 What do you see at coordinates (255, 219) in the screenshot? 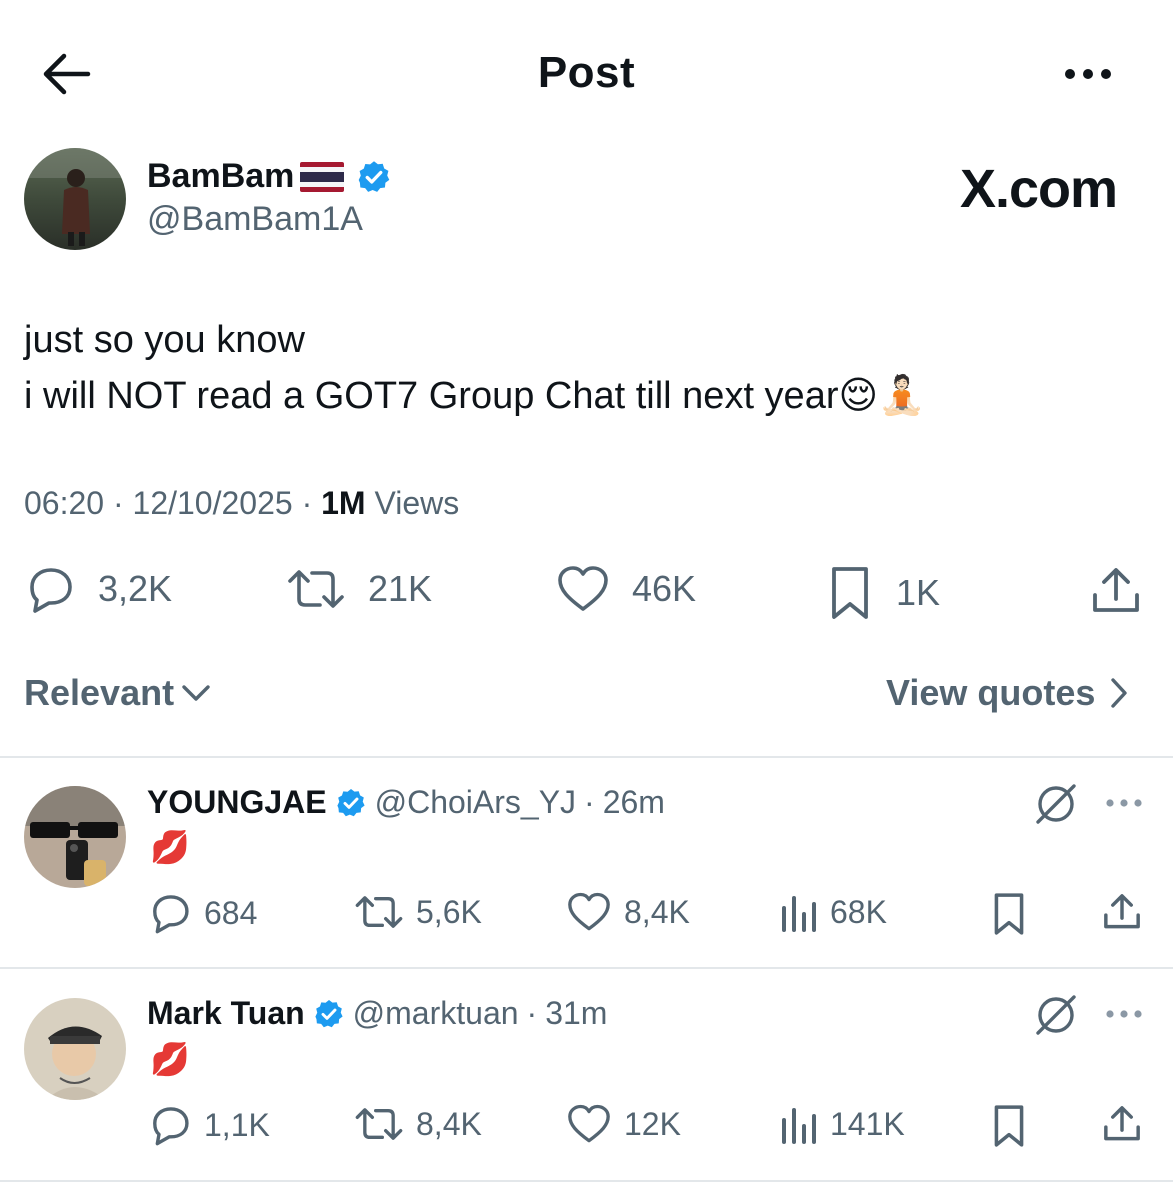
I see `author-handle: @BamBam1A` at bounding box center [255, 219].